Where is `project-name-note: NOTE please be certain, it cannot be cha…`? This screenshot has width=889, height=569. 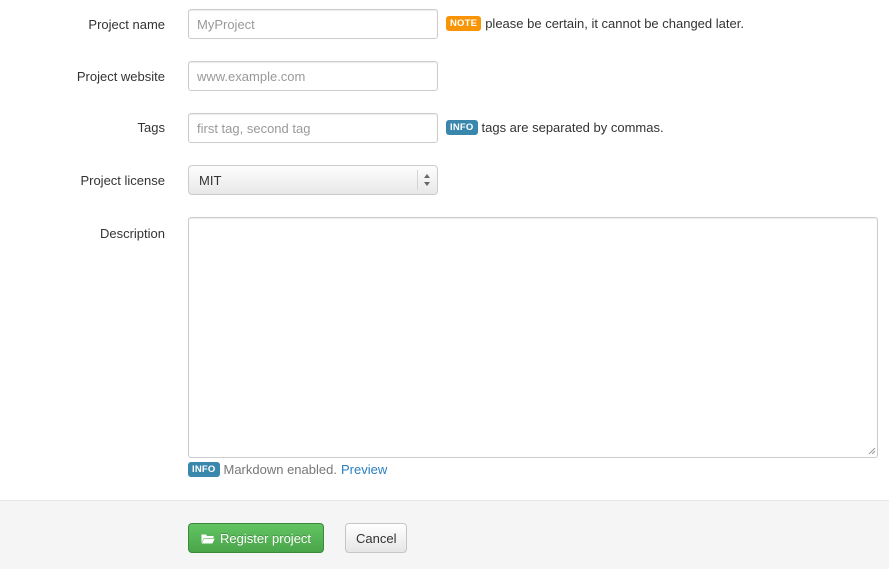
project-name-note: NOTE please be certain, it cannot be cha… is located at coordinates (595, 23).